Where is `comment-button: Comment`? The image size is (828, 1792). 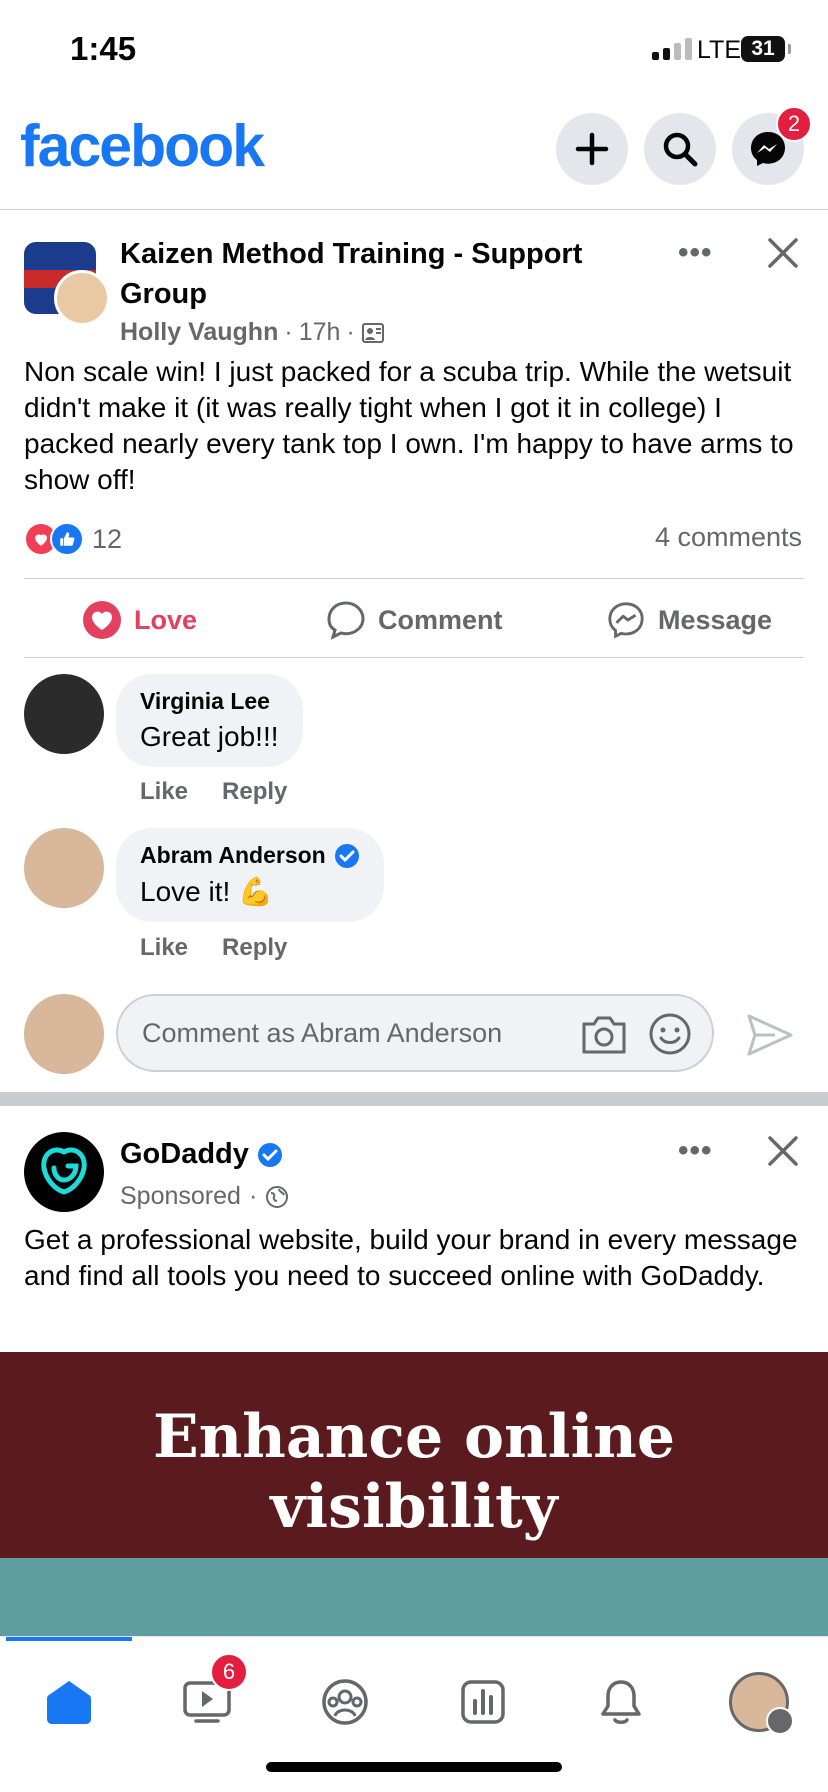 comment-button: Comment is located at coordinates (414, 620).